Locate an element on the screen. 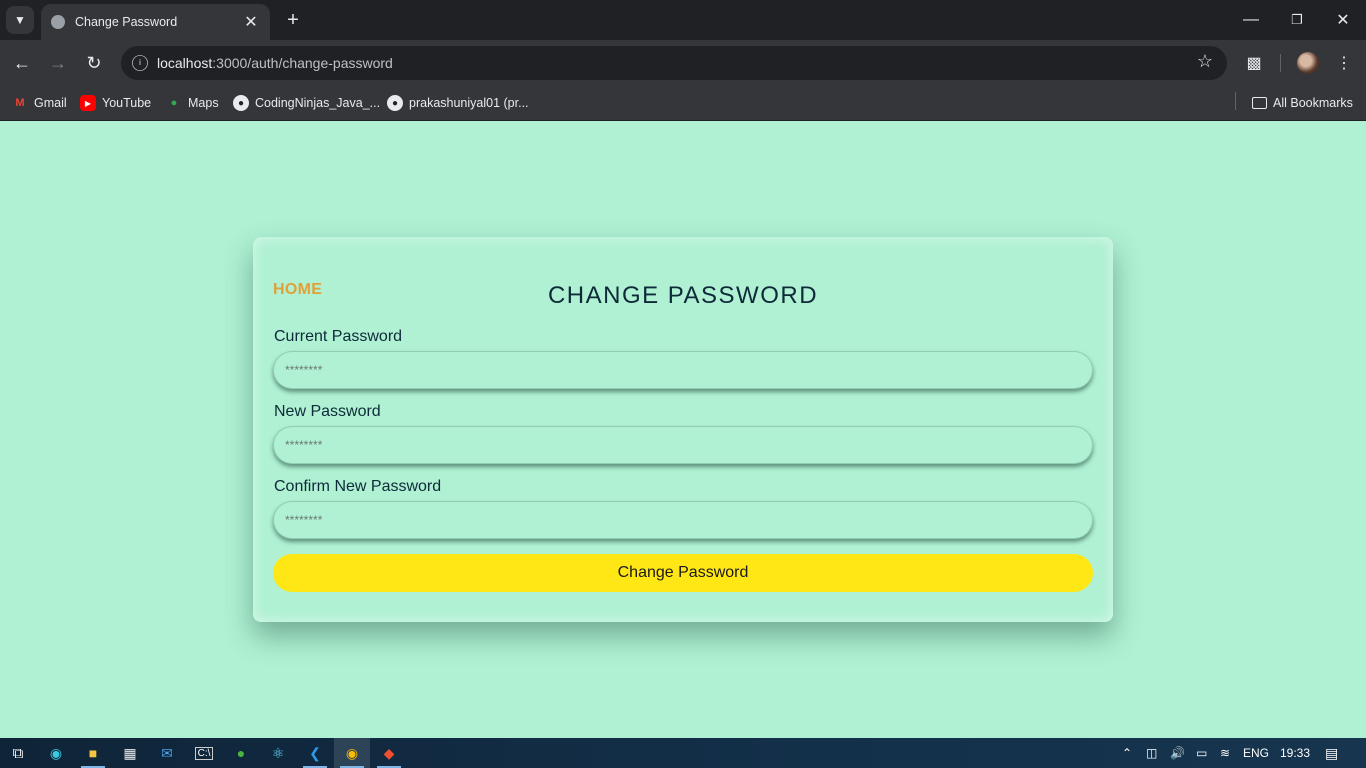 The height and width of the screenshot is (768, 1366). taskbar-store: ▦ is located at coordinates (130, 753).